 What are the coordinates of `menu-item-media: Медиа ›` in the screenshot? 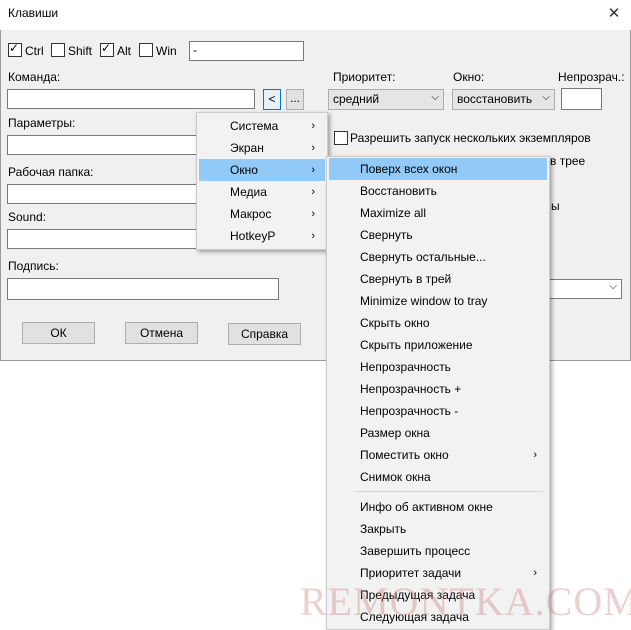 It's located at (262, 192).